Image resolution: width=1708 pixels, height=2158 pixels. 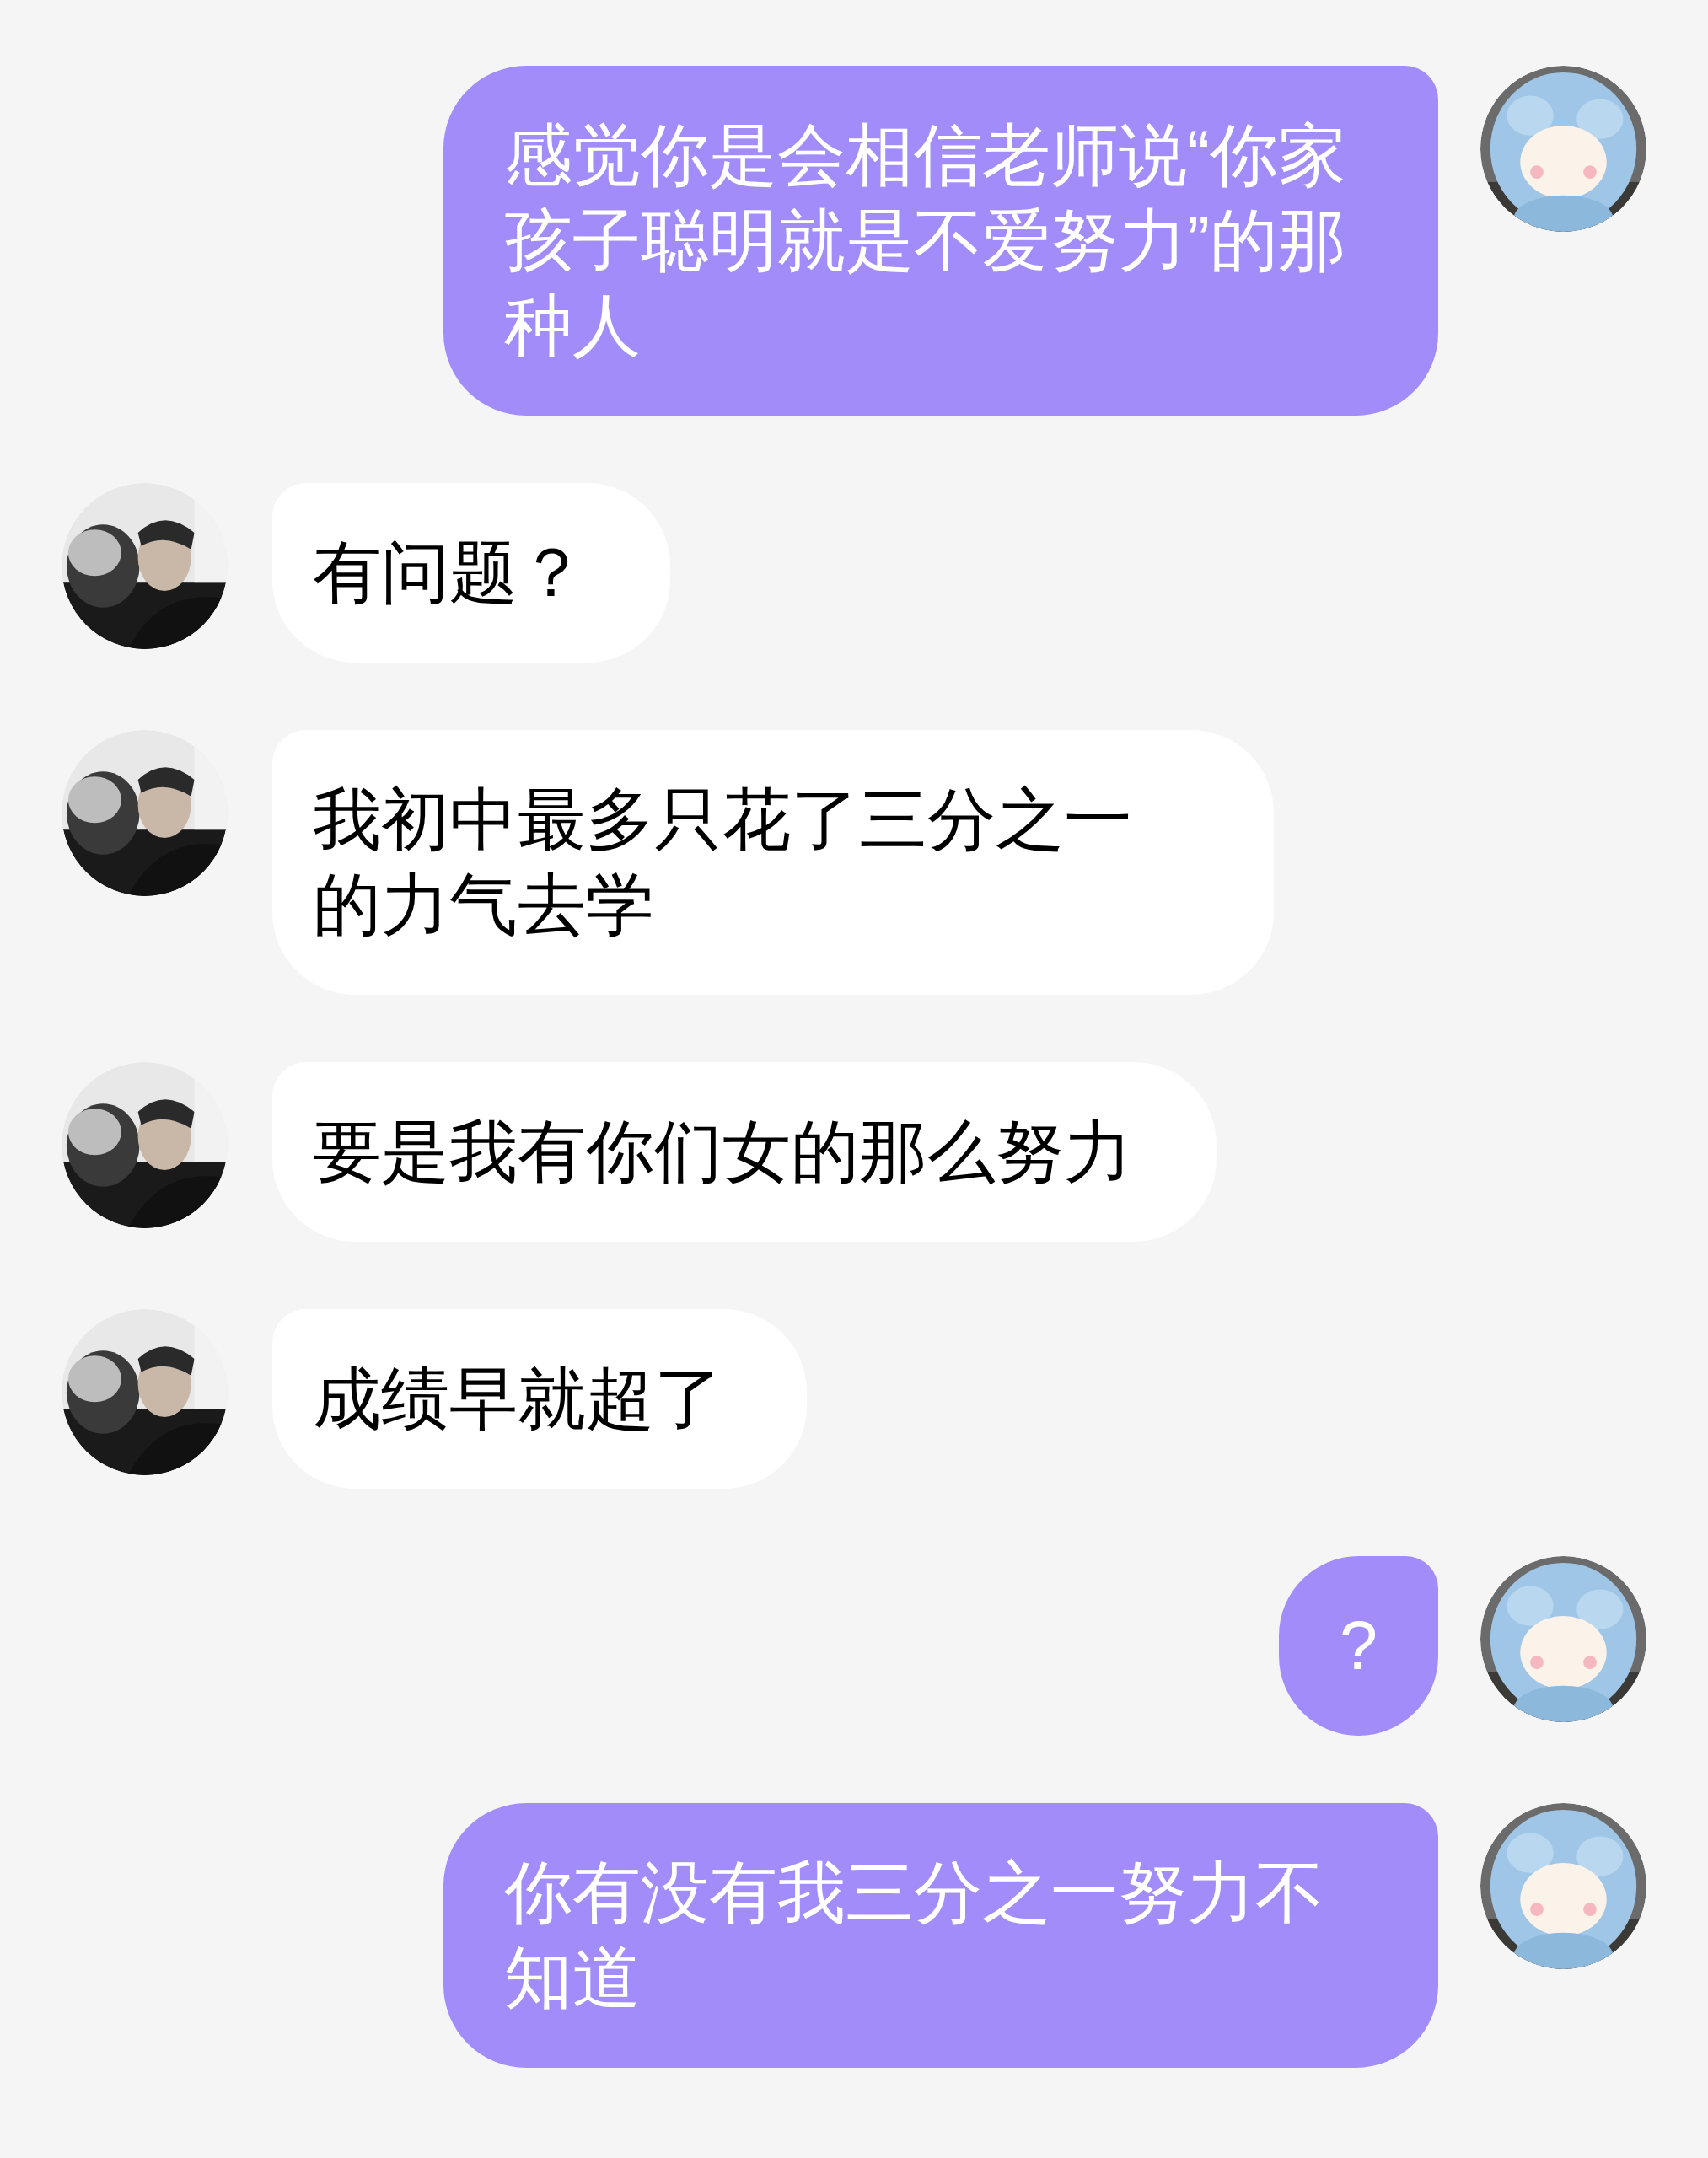 I want to click on sent-message: 你有没有我三分之一努力不知道, so click(x=941, y=1935).